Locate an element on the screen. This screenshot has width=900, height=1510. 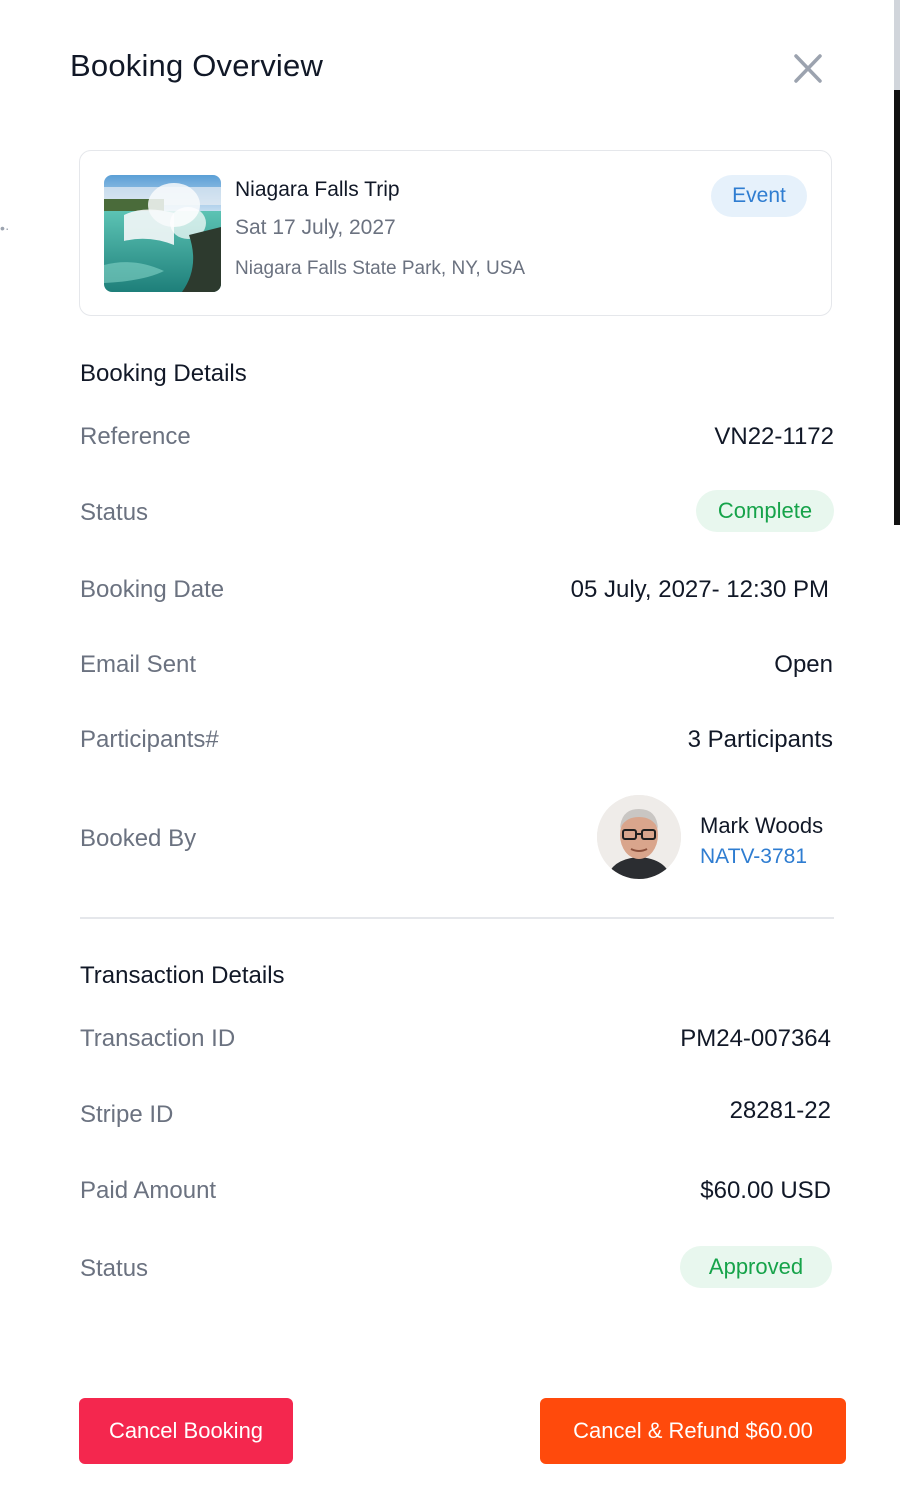
cancel-booking-button: Cancel Booking is located at coordinates (186, 1431).